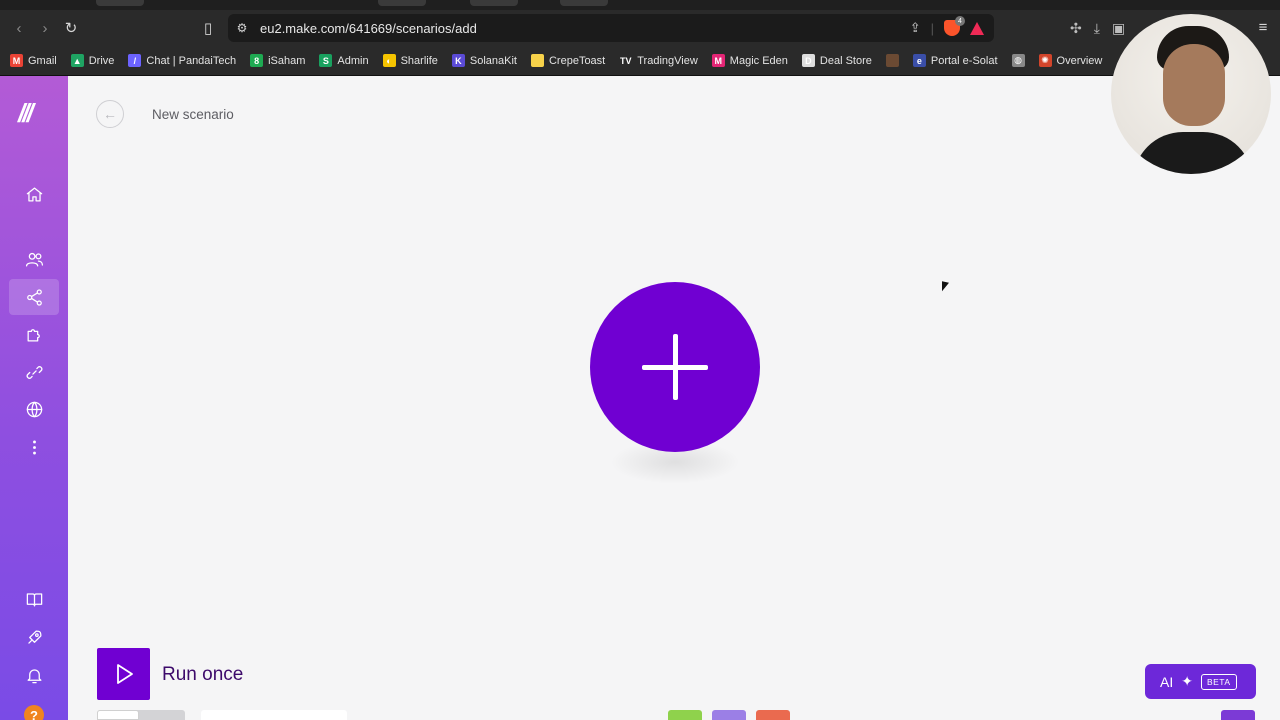  Describe the element at coordinates (493, 60) in the screenshot. I see `bookmark-label: SolanaKit` at that location.